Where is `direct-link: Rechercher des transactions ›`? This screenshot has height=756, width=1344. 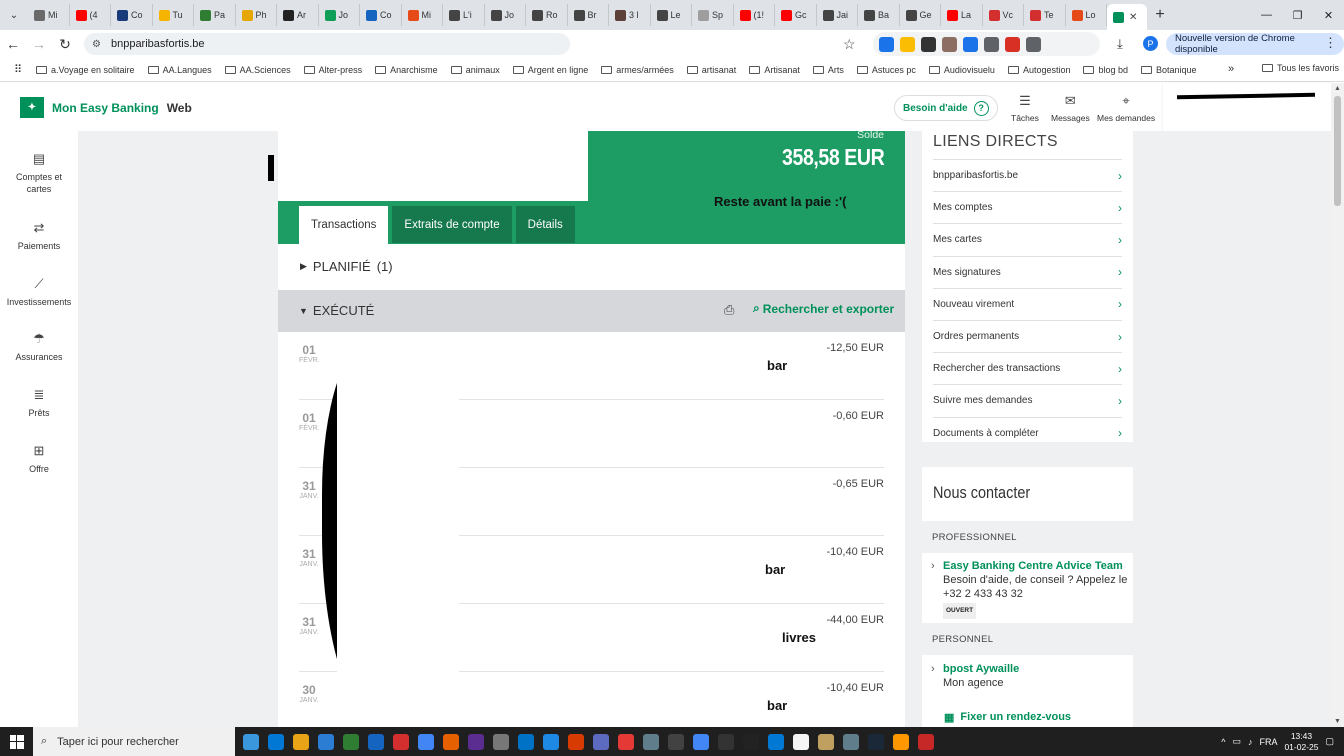 direct-link: Rechercher des transactions › is located at coordinates (1027, 368).